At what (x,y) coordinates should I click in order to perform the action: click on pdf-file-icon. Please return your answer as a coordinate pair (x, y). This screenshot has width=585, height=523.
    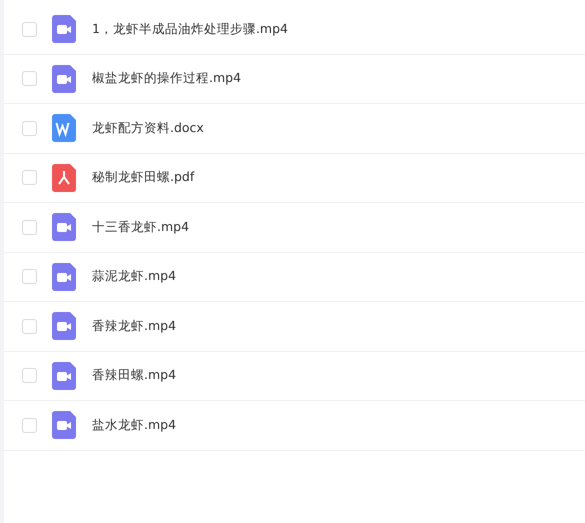
    Looking at the image, I should click on (64, 178).